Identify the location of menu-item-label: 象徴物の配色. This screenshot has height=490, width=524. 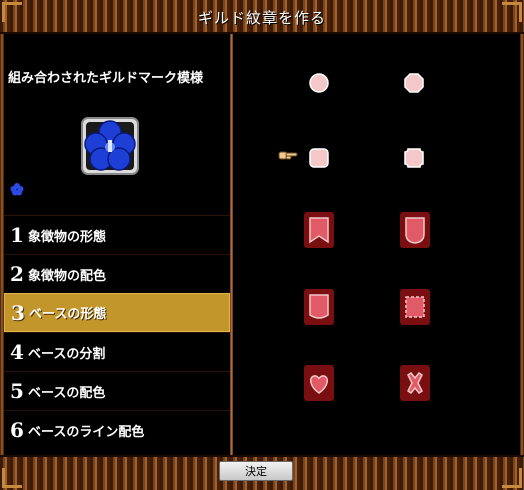
(67, 276).